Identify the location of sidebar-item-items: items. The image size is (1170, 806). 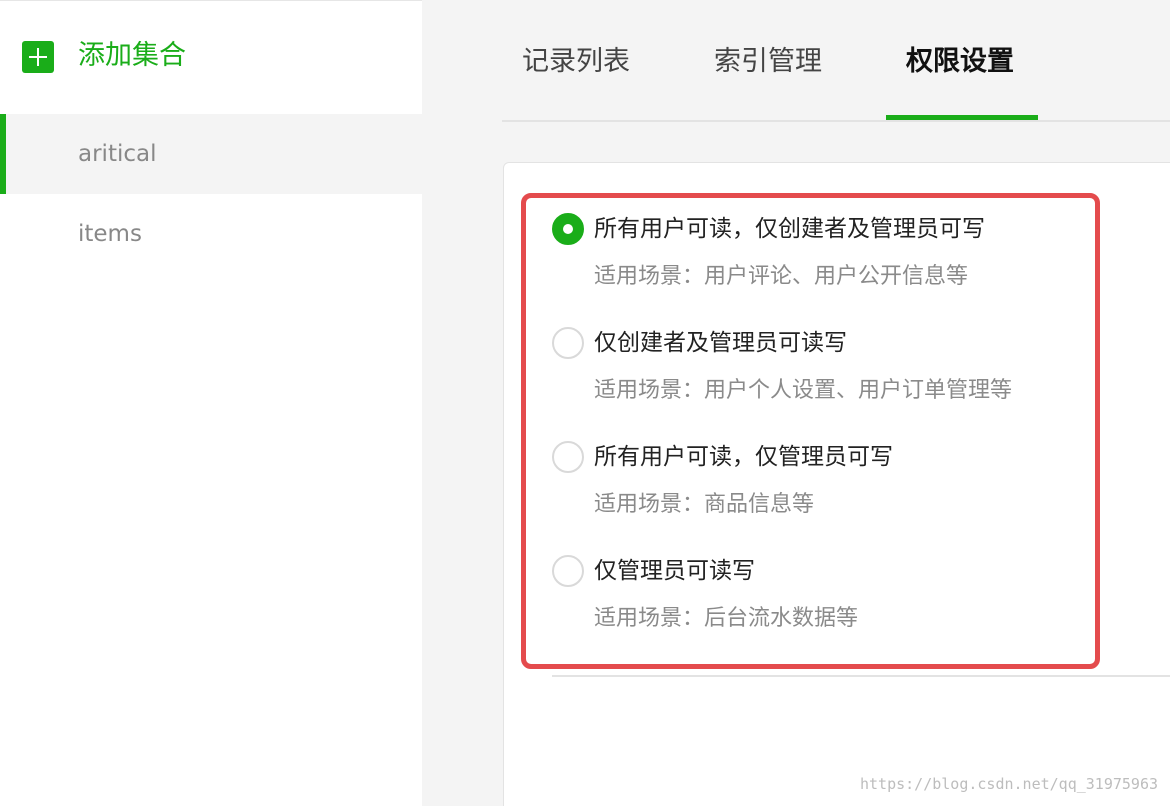
(211, 234).